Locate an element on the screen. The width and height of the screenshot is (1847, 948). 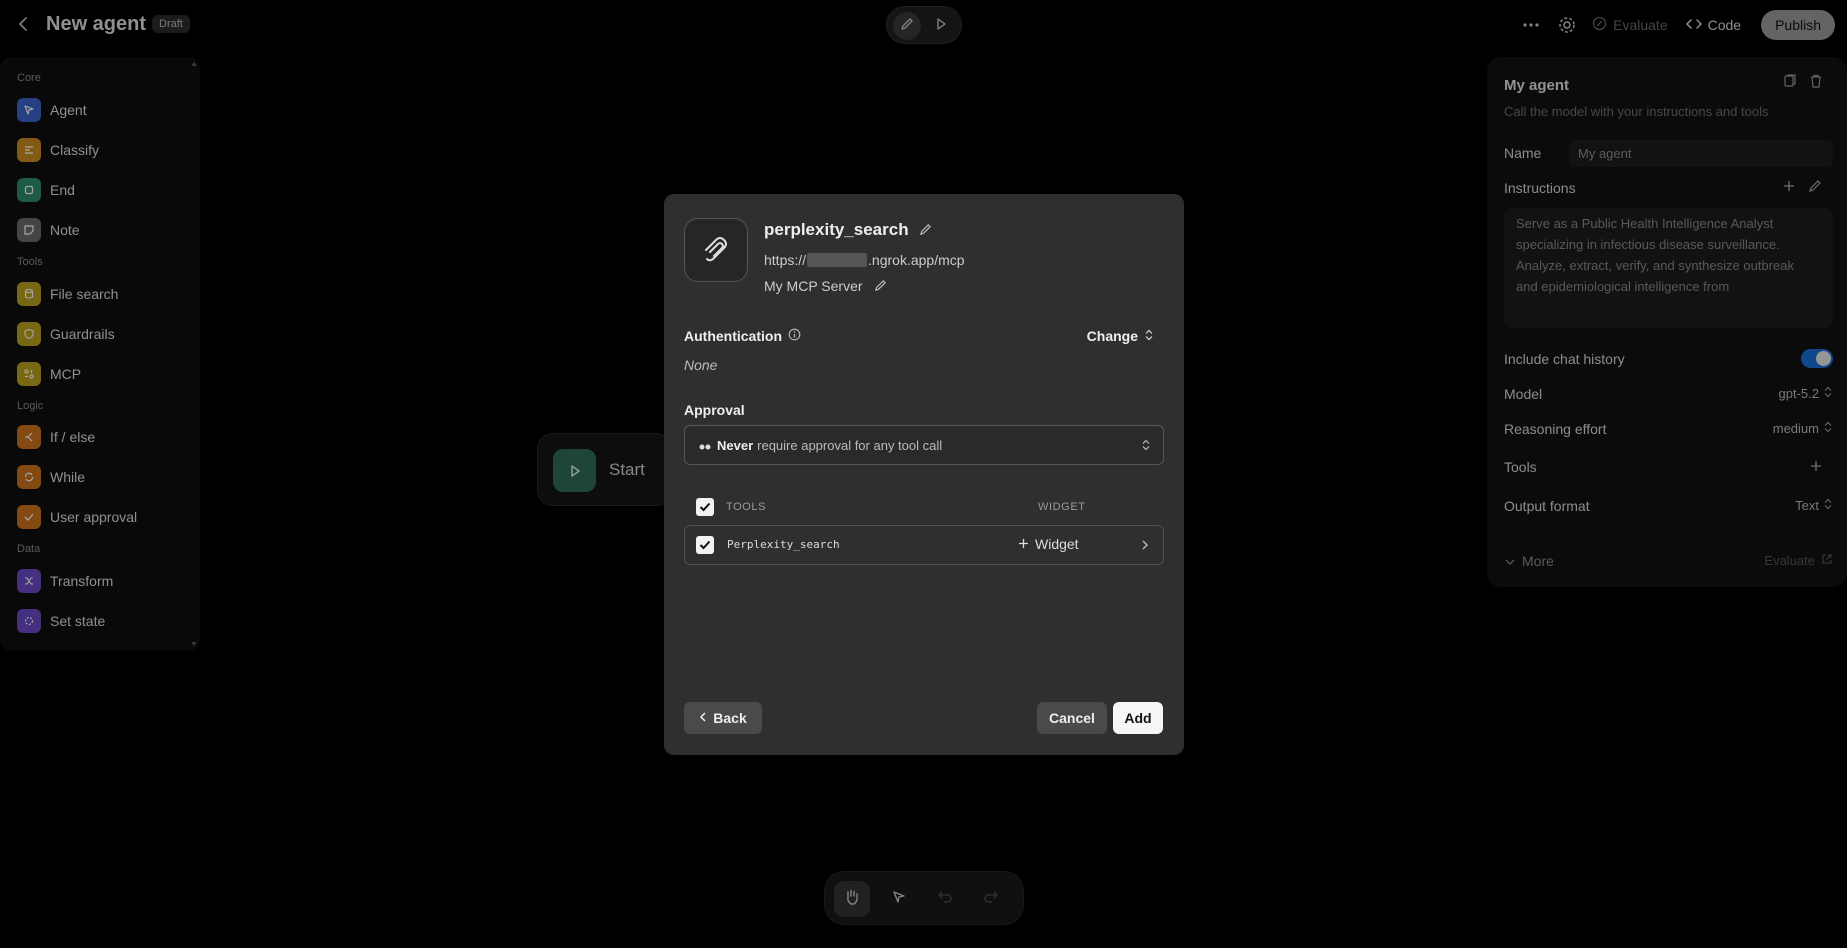
info-icon is located at coordinates (794, 336).